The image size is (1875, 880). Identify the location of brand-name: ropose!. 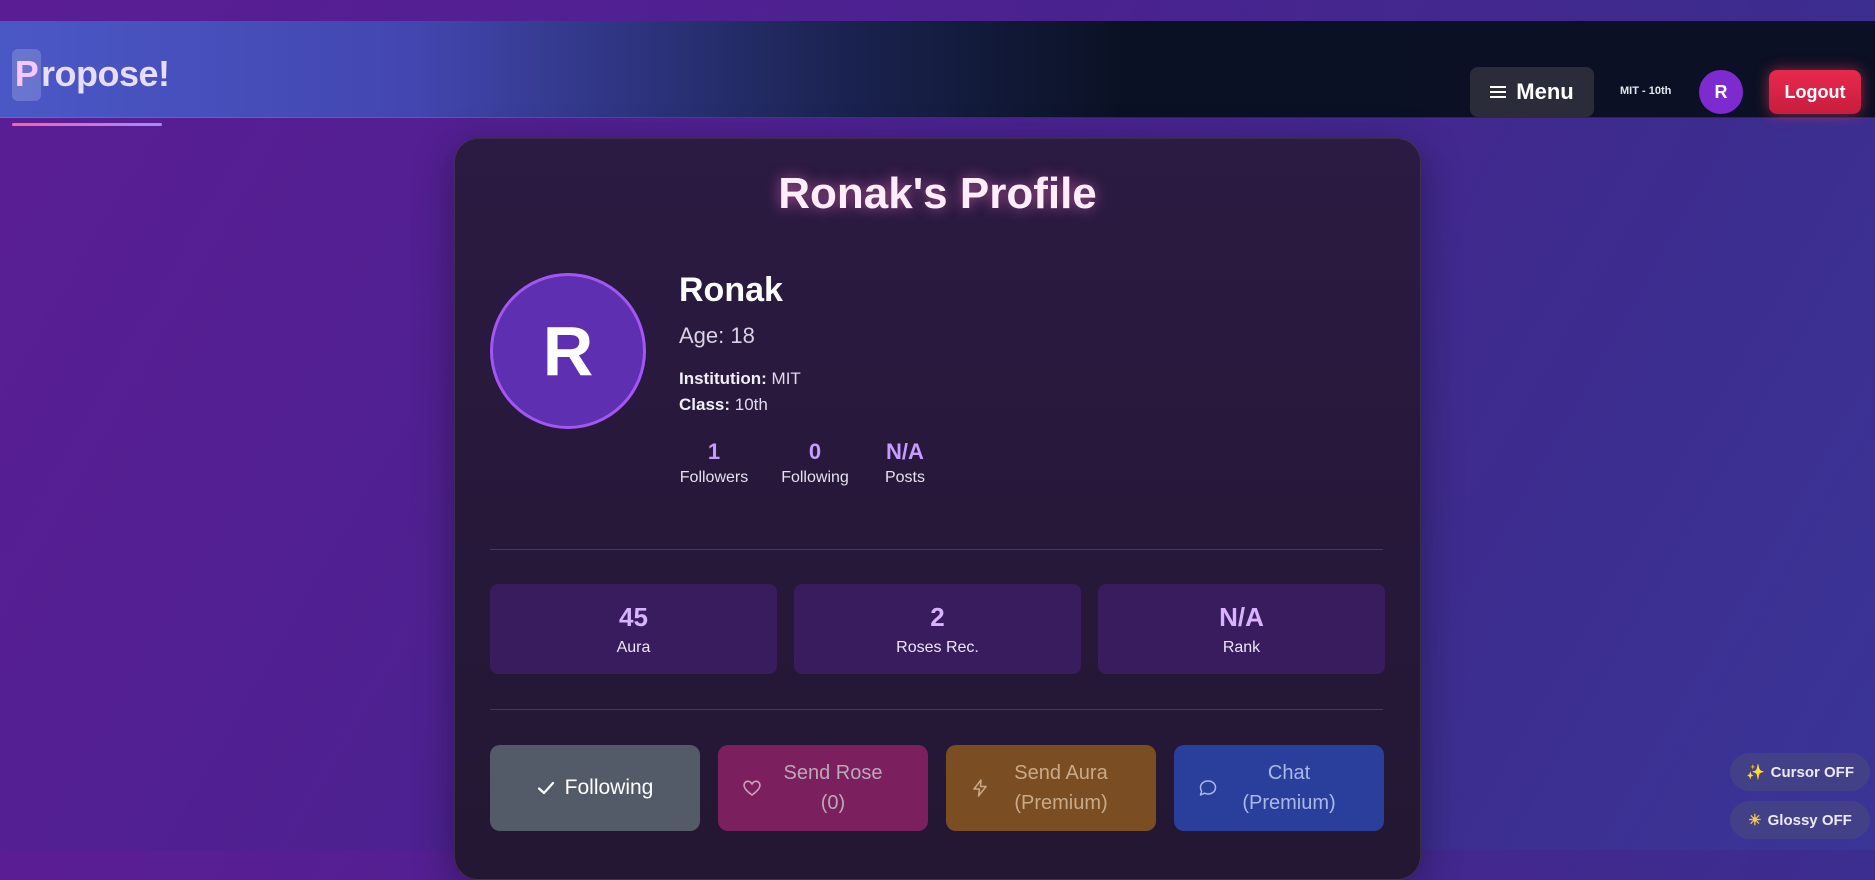
(105, 73).